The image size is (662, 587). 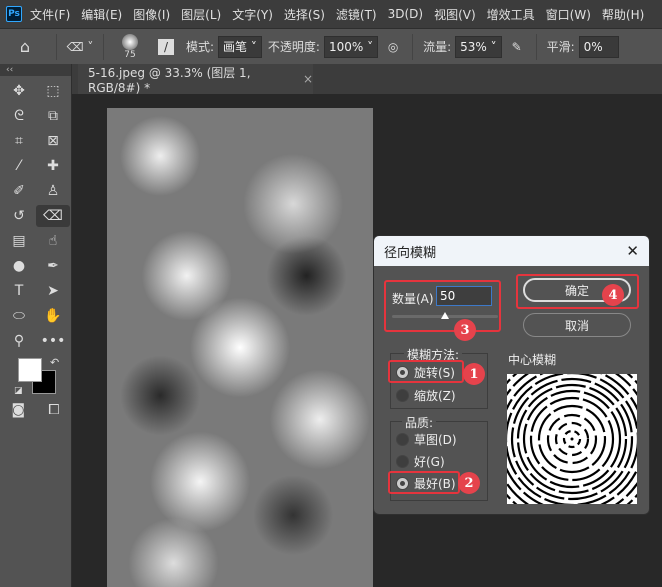 What do you see at coordinates (424, 482) in the screenshot?
I see `highlight-box-best` at bounding box center [424, 482].